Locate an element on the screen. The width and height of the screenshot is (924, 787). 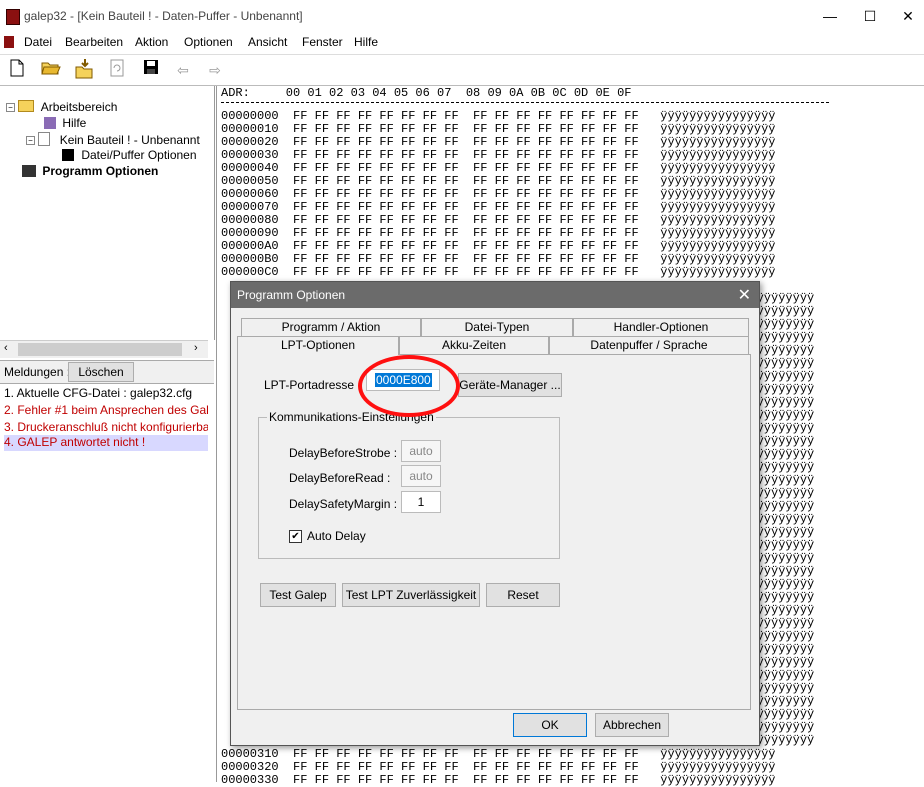
delay-before-strobe-field: auto is located at coordinates (421, 451).